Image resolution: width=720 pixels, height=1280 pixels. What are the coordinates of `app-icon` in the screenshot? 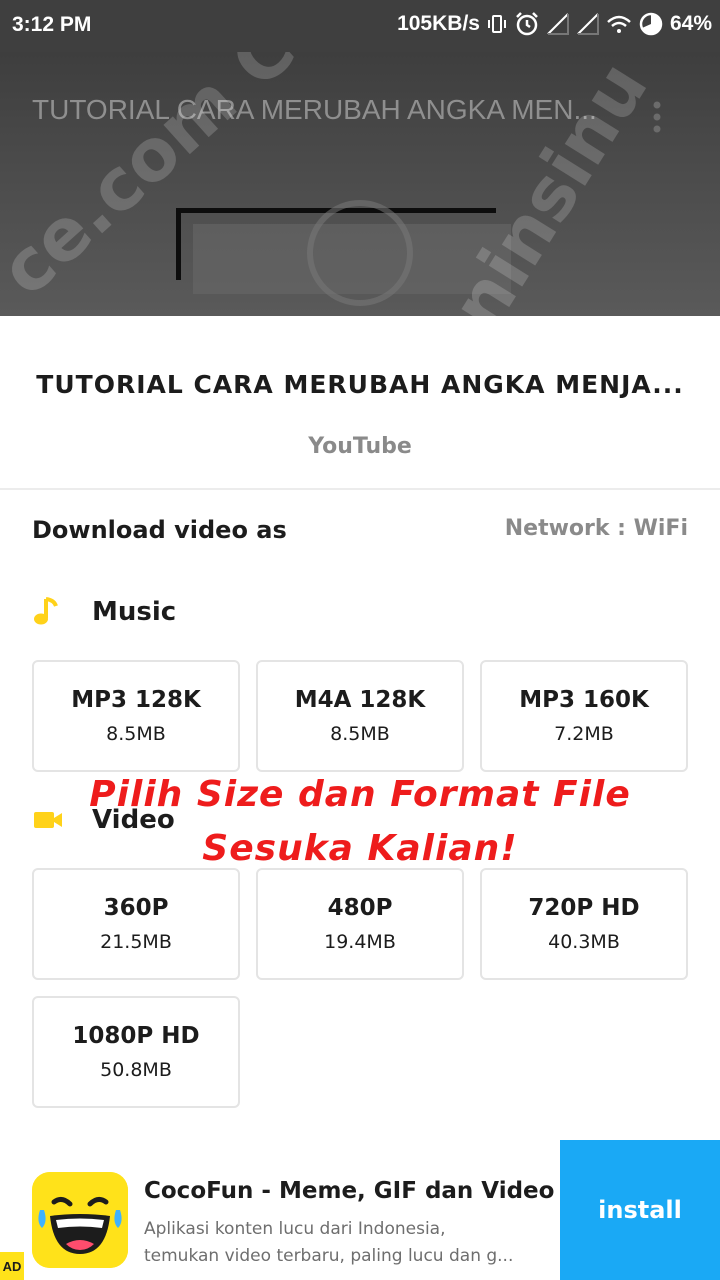 It's located at (80, 1220).